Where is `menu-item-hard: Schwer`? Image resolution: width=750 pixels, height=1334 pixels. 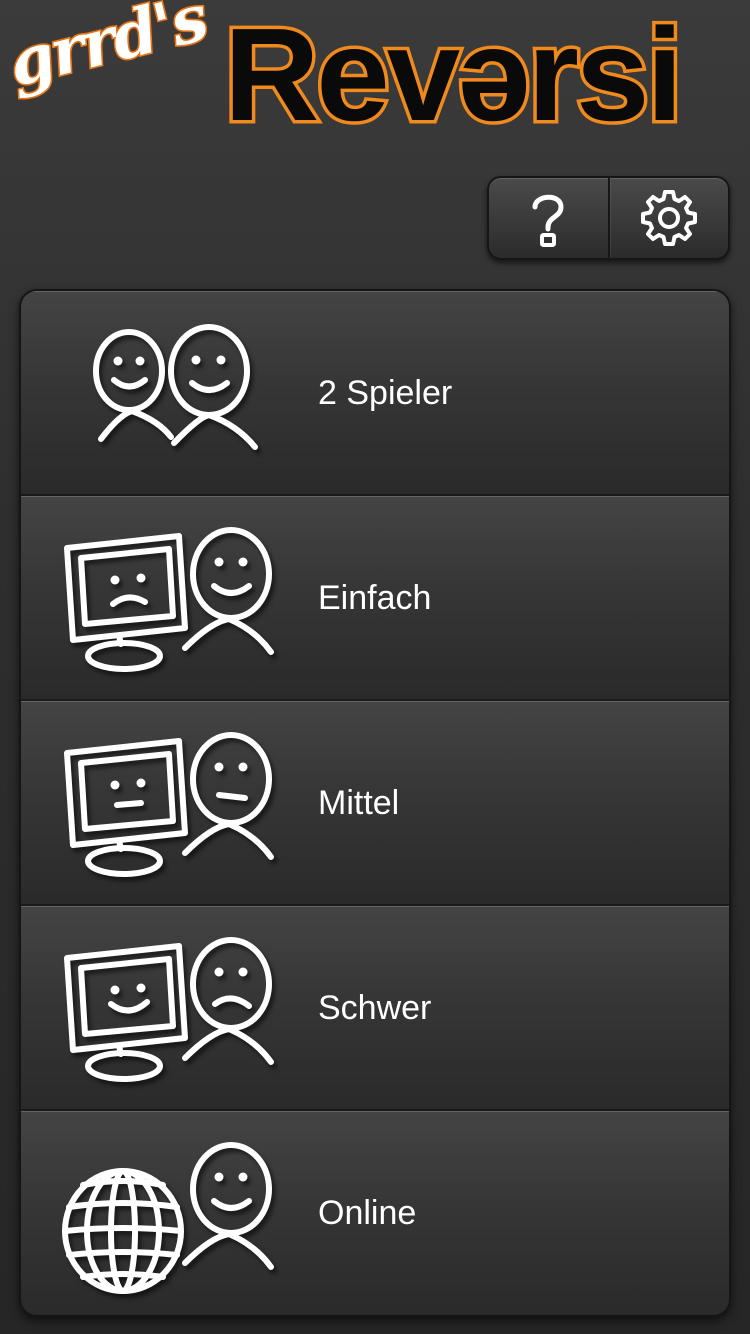
menu-item-hard: Schwer is located at coordinates (375, 1008).